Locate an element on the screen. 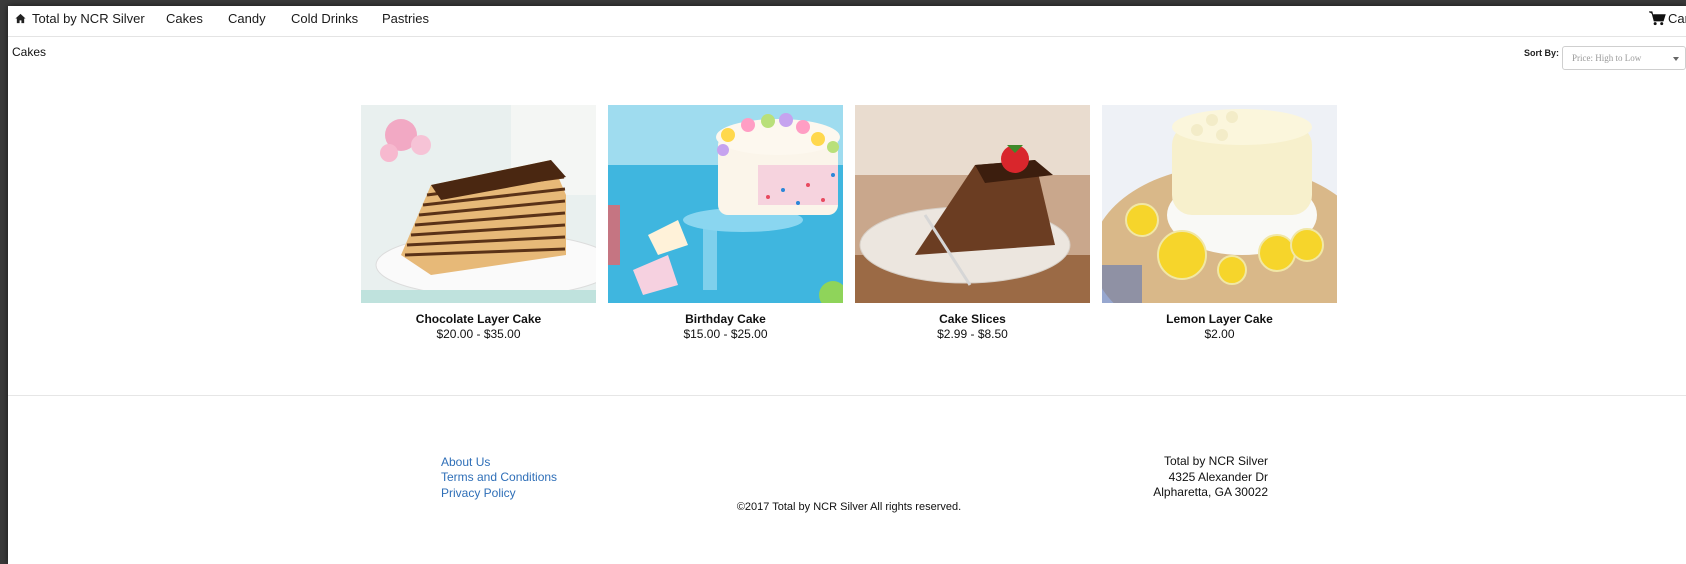 This screenshot has width=1686, height=564. shopping-cart-icon is located at coordinates (1657, 18).